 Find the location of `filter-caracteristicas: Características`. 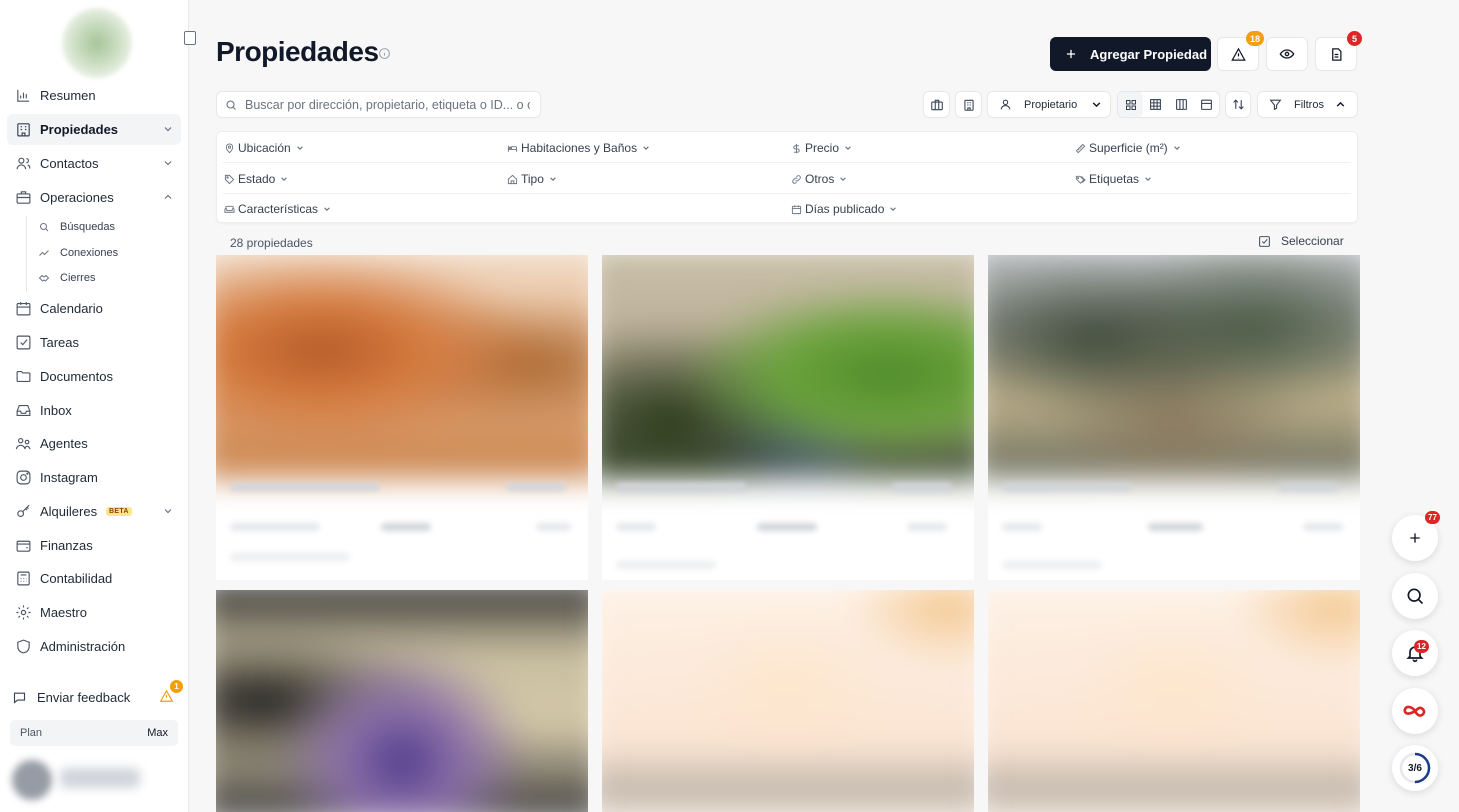

filter-caracteristicas: Características is located at coordinates (277, 209).